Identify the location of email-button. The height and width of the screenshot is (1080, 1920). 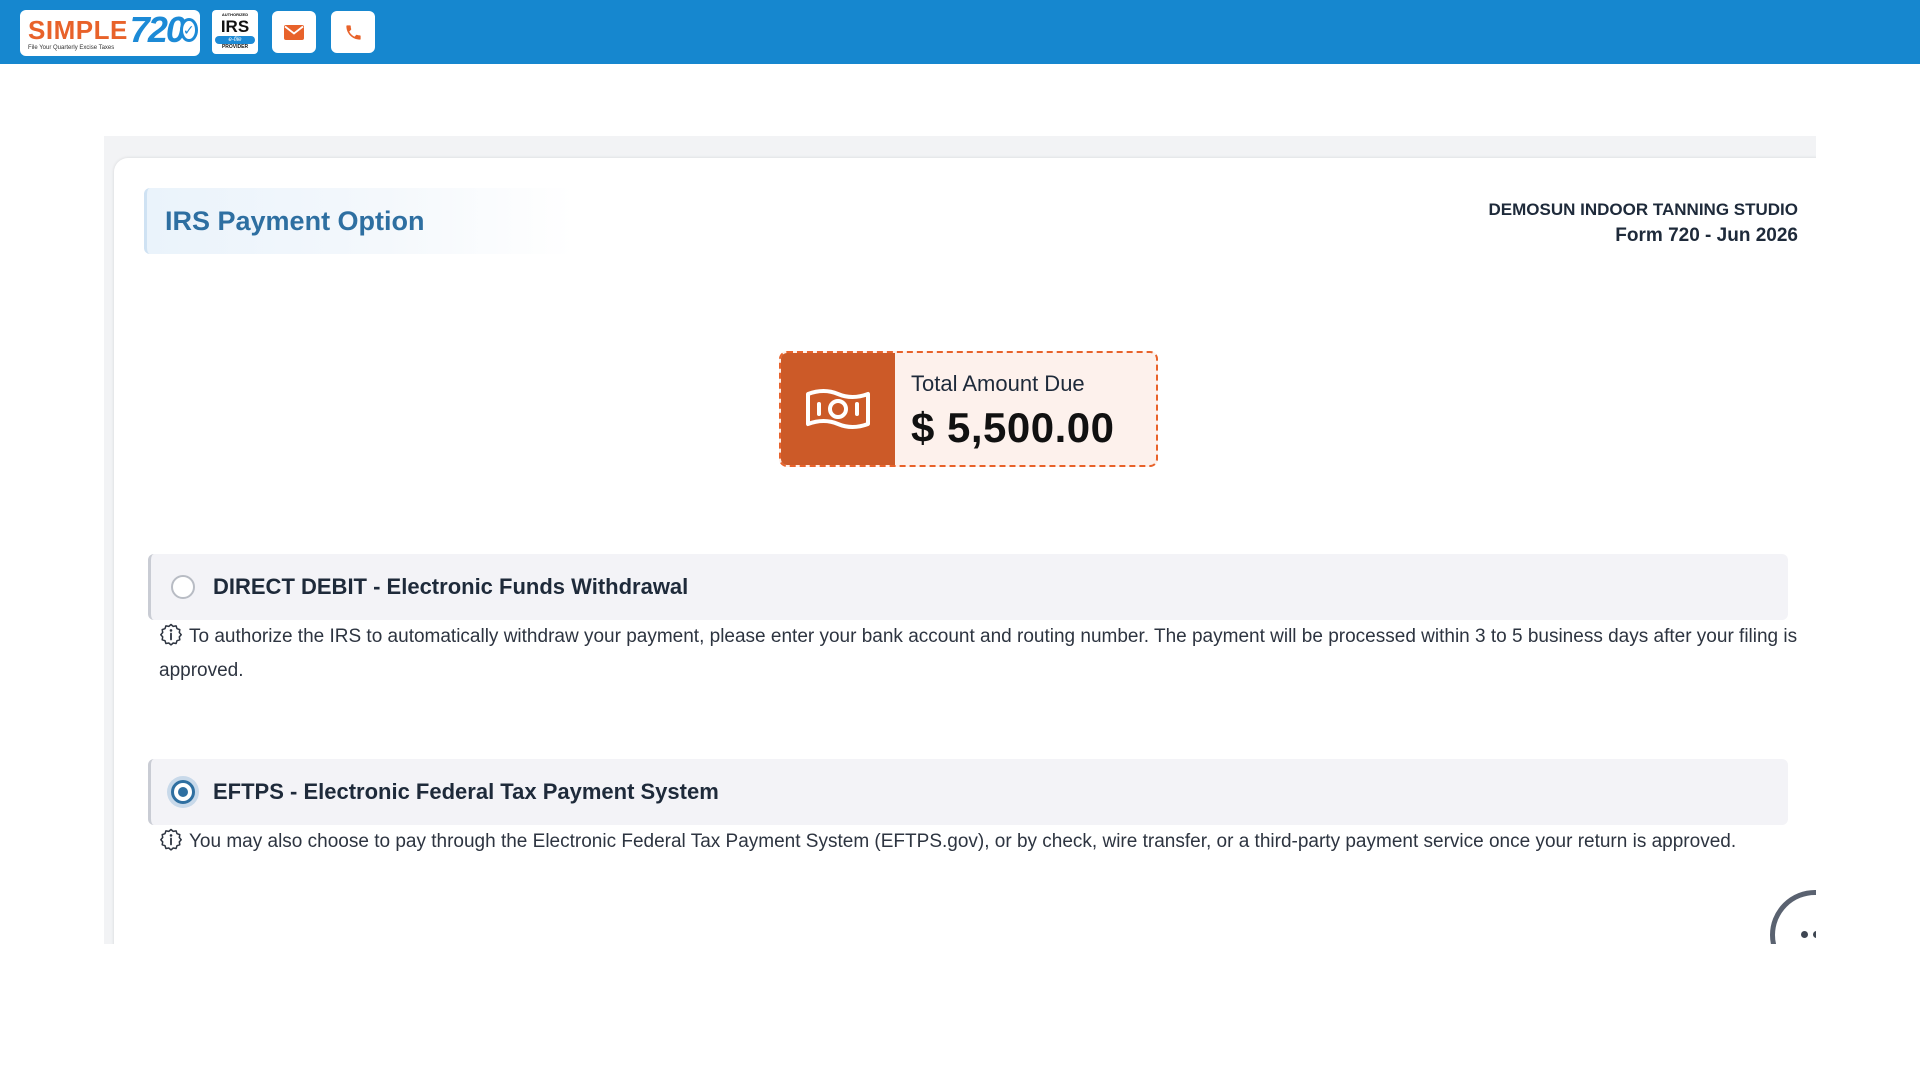
(294, 32).